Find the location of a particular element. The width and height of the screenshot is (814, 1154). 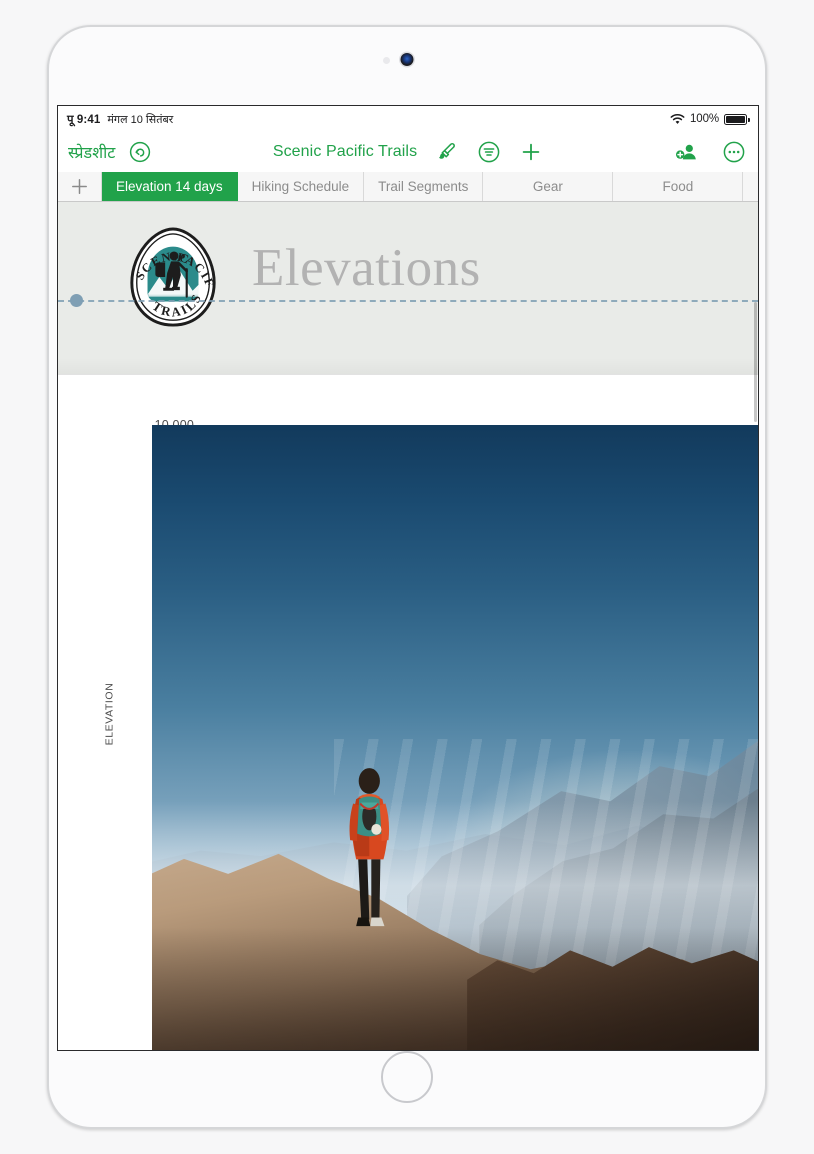

sheet-tab-gear: Gear is located at coordinates (548, 186).